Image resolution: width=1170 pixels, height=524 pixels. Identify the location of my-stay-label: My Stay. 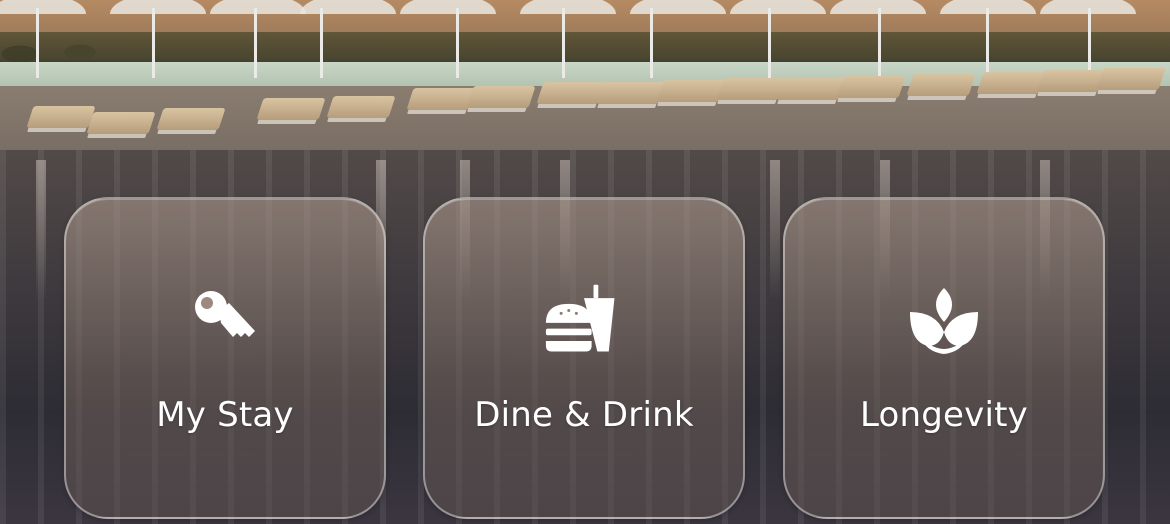
(225, 415).